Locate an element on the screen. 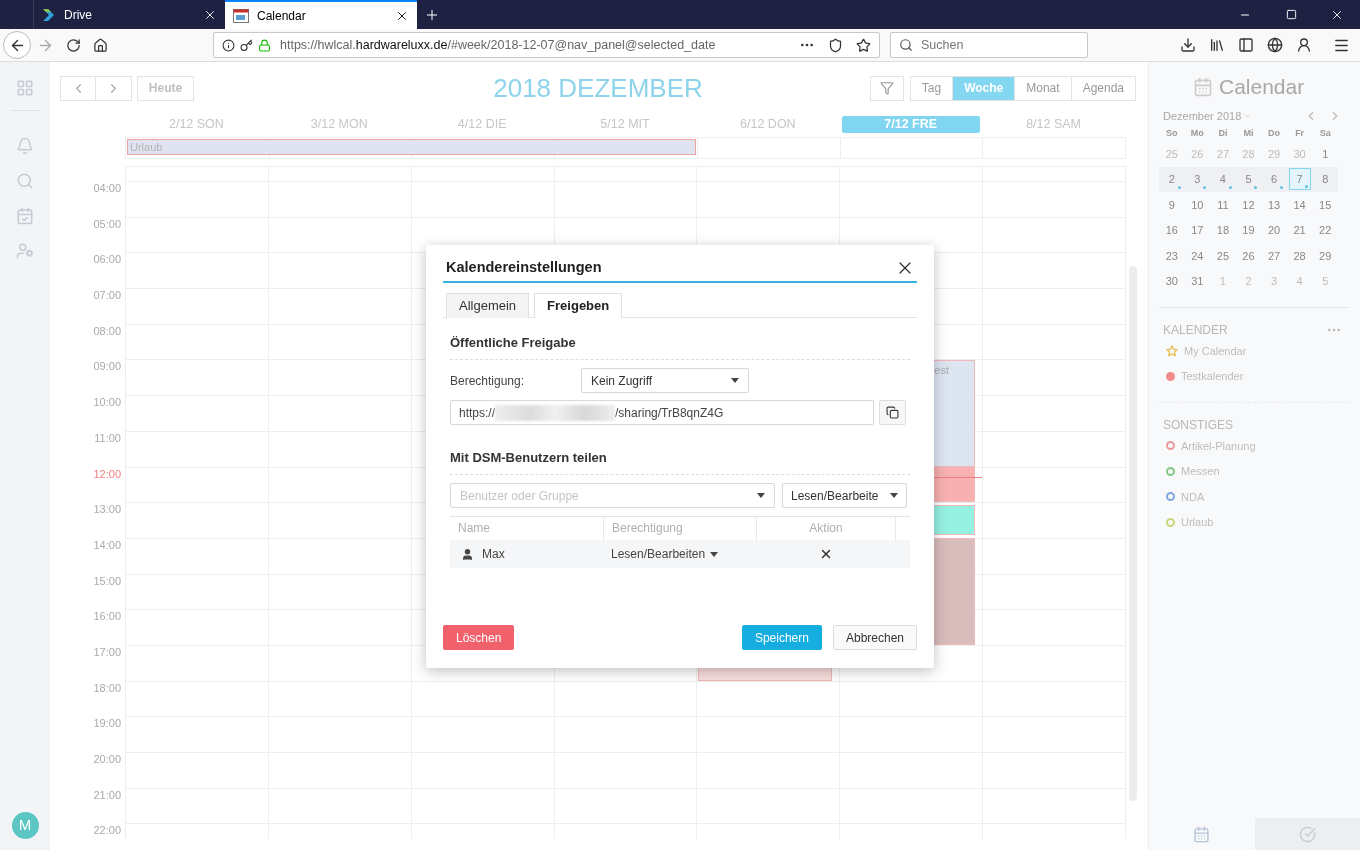 This screenshot has width=1360, height=850. copy-icon is located at coordinates (892, 412).